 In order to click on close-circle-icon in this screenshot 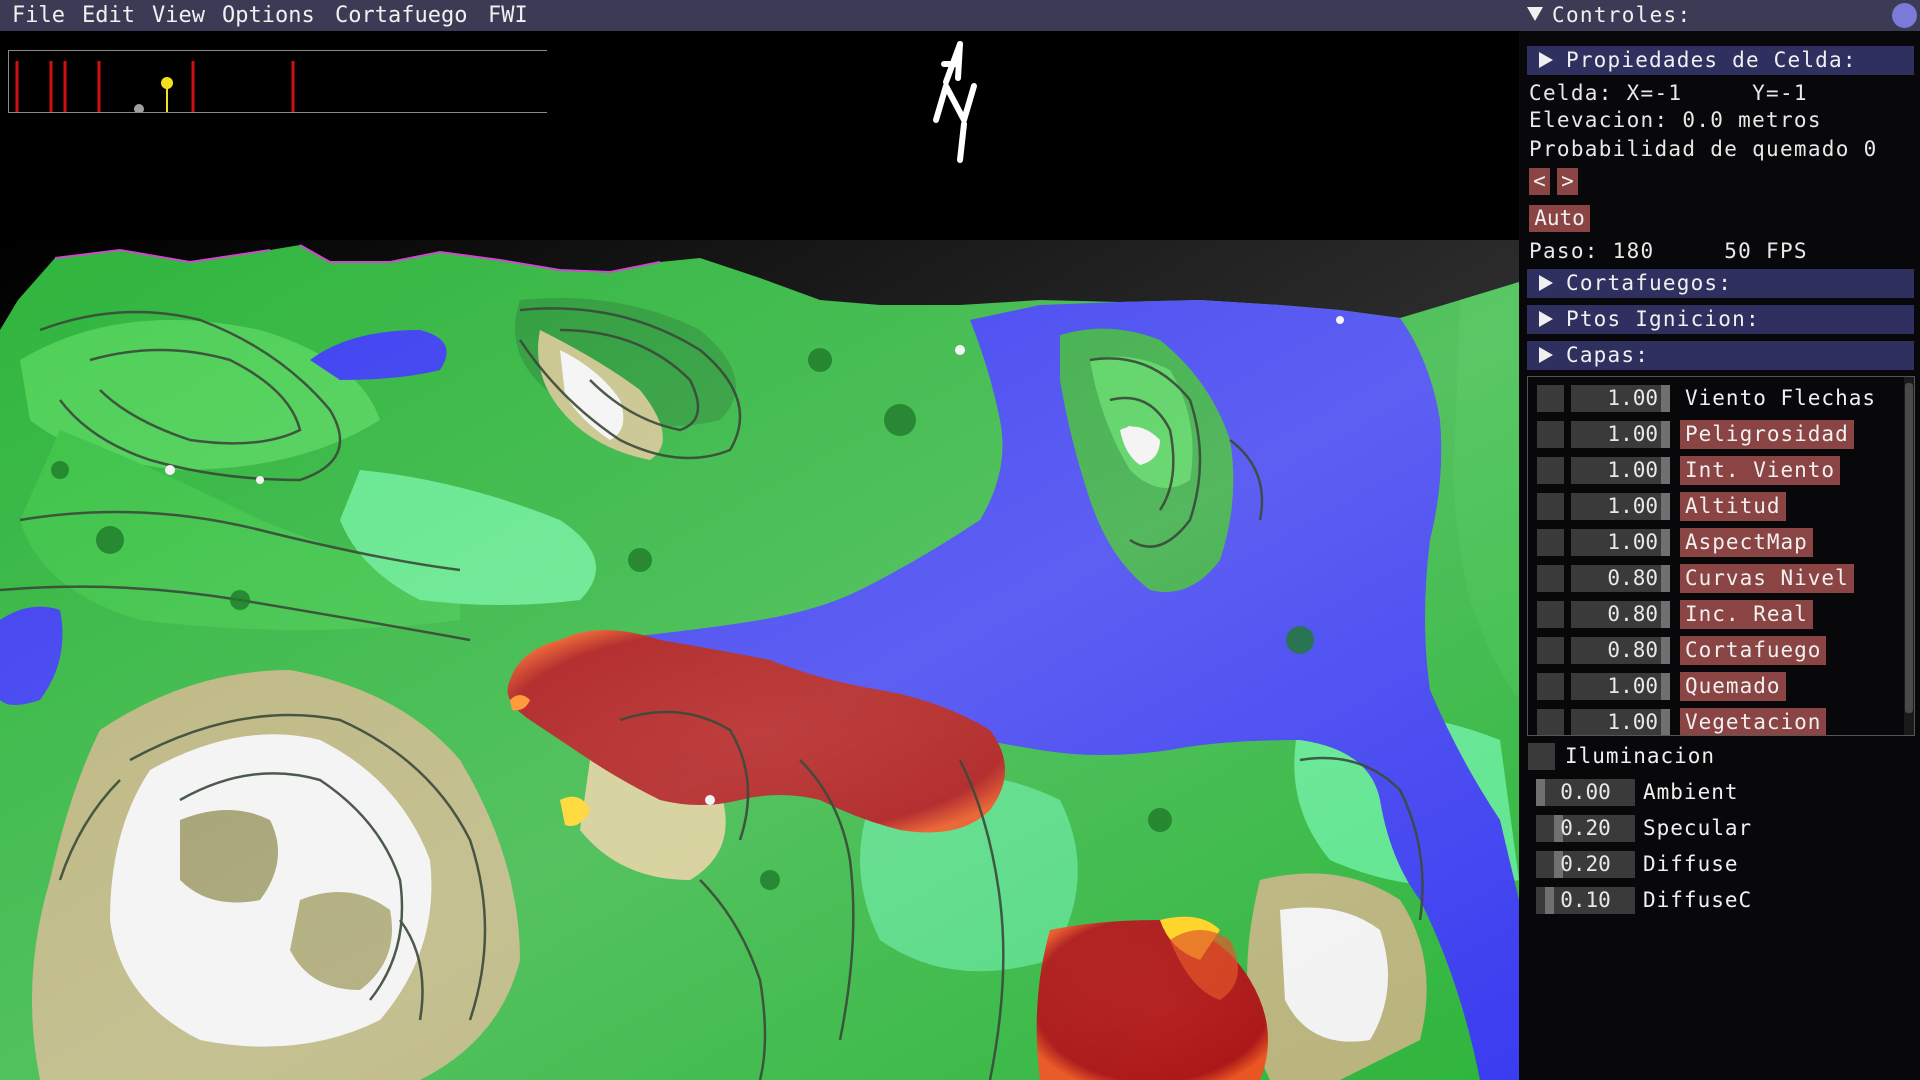, I will do `click(1904, 15)`.